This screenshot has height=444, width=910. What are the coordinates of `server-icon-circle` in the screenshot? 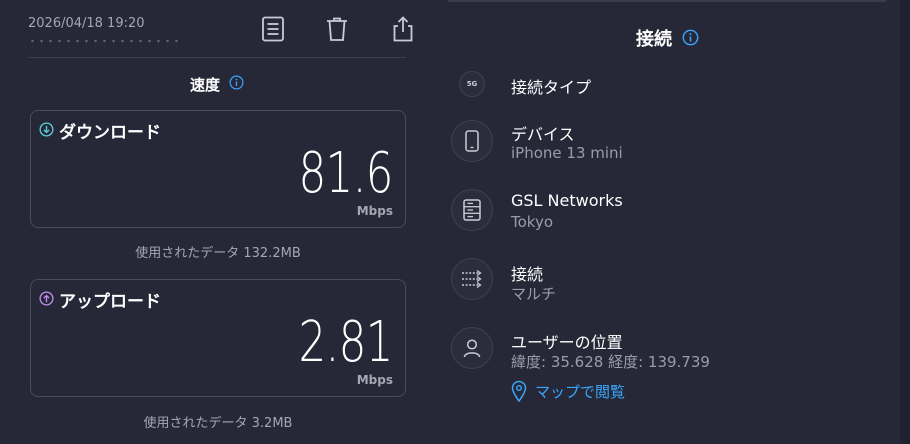 It's located at (472, 210).